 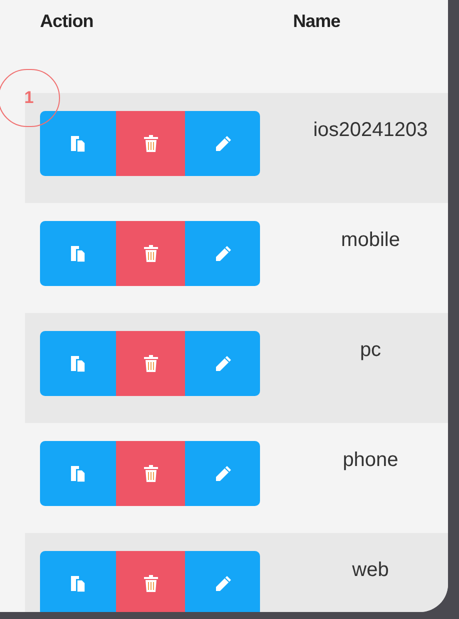 I want to click on column-header: Name, so click(x=316, y=21).